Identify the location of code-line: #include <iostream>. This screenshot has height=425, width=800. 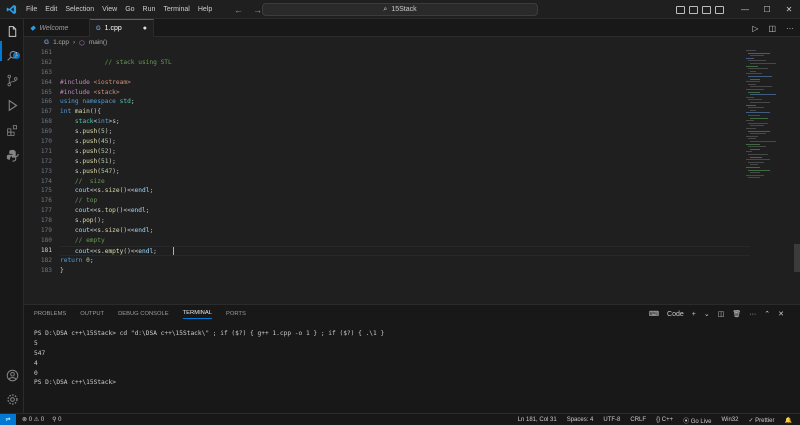
(405, 83).